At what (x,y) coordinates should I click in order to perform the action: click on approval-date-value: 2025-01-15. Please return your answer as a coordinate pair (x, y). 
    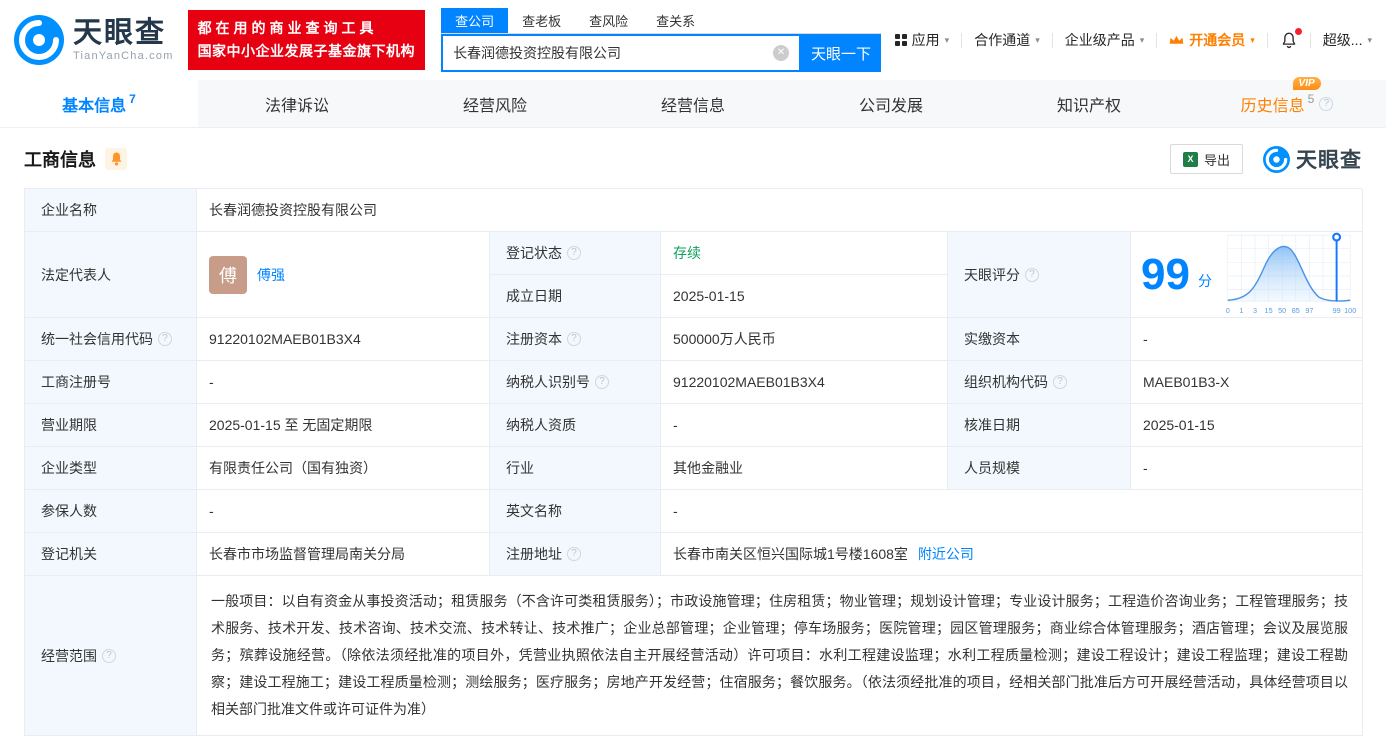
    Looking at the image, I should click on (1247, 425).